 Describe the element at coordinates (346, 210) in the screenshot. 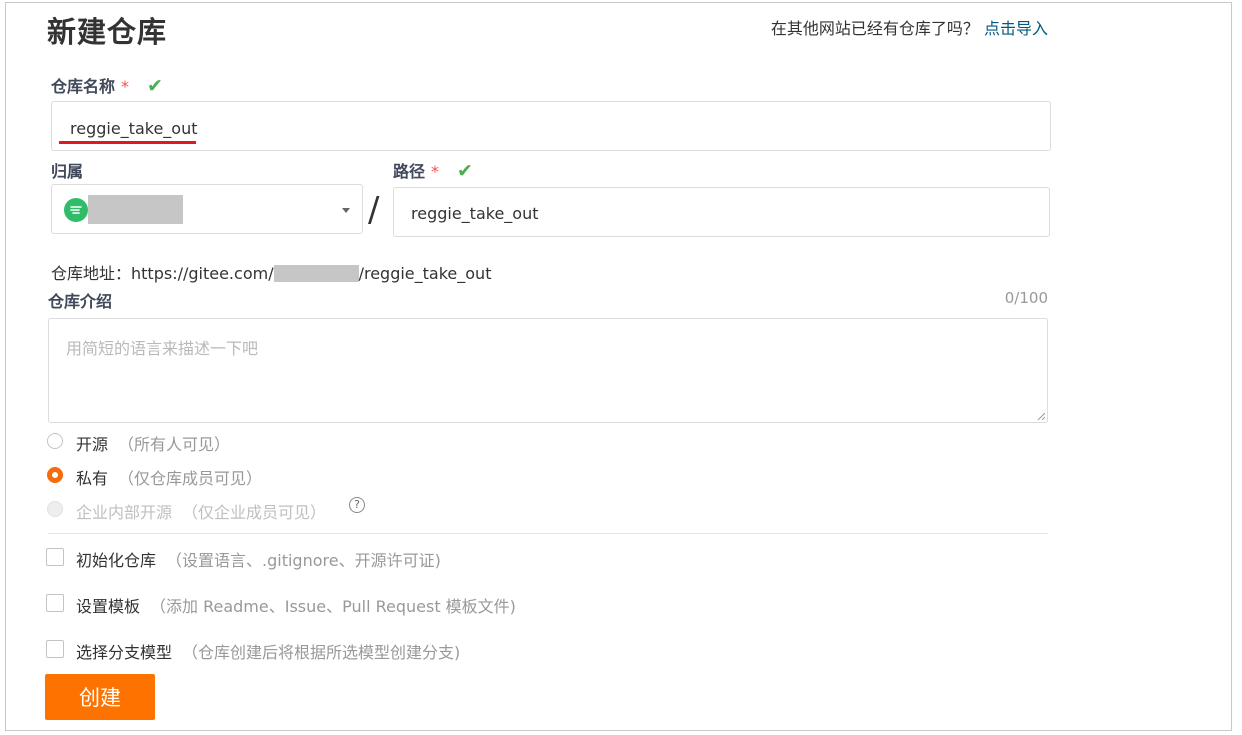

I see `chevron-down-icon` at that location.